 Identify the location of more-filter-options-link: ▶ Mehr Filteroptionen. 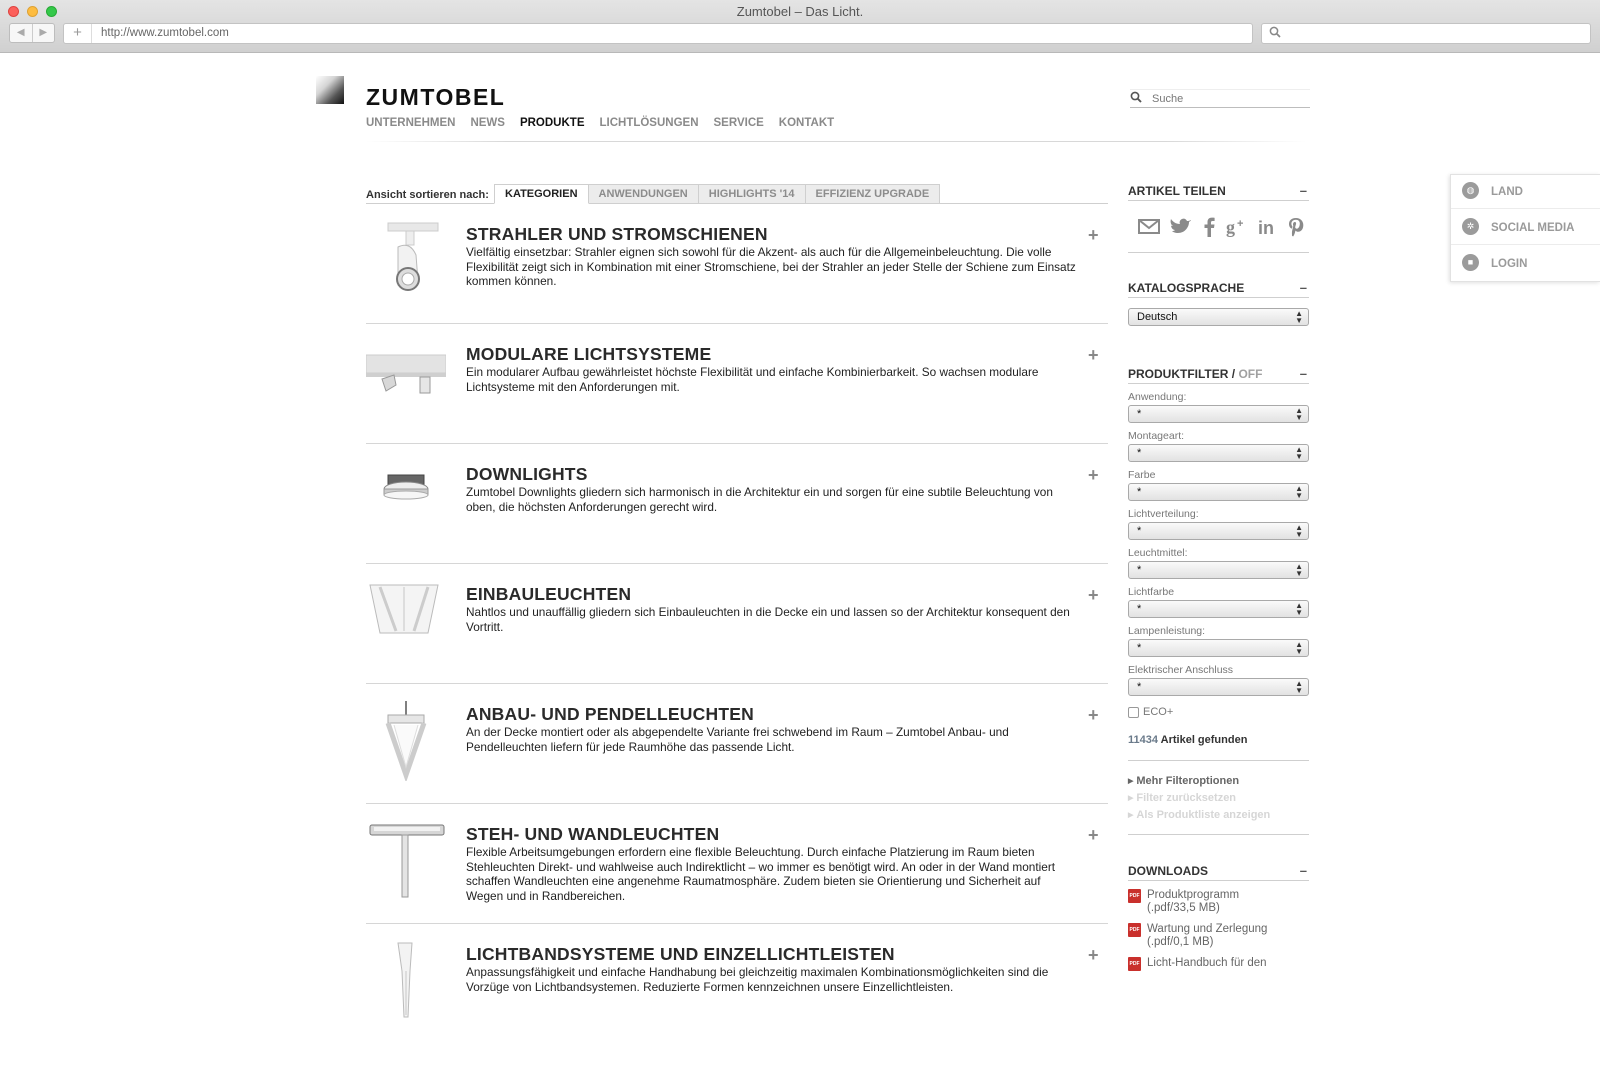
(1218, 781).